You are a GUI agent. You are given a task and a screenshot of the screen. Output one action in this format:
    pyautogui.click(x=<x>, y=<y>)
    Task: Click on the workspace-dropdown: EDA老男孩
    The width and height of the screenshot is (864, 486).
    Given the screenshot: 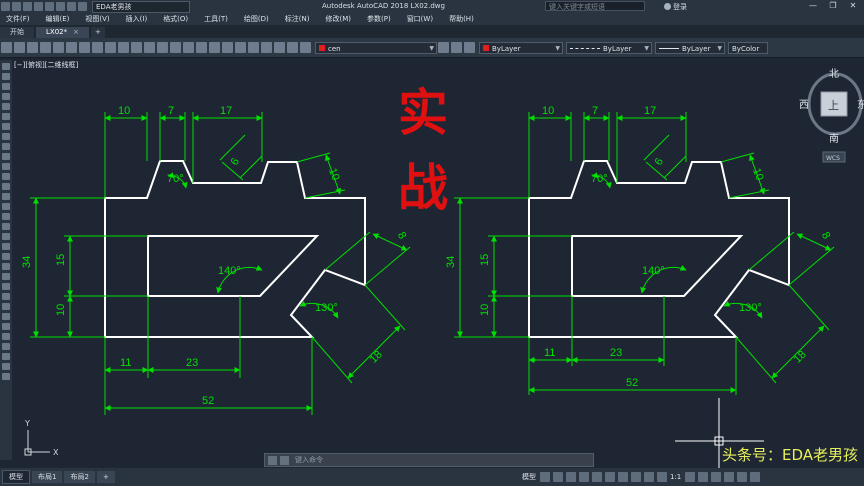 What is the action you would take?
    pyautogui.click(x=141, y=6)
    